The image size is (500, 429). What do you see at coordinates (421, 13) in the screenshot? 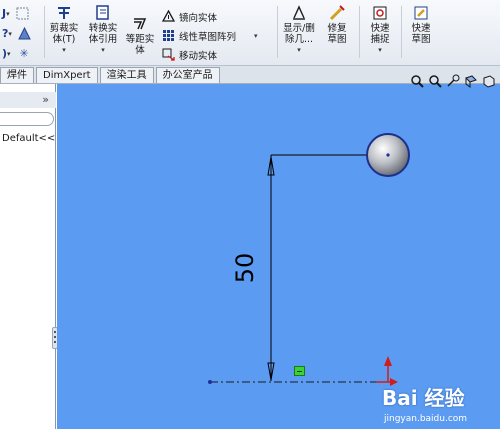
I see `rapid-sketch-icon` at bounding box center [421, 13].